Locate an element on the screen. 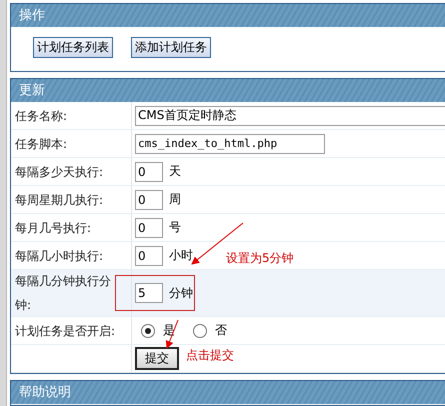 The height and width of the screenshot is (406, 445). number-field: 5 is located at coordinates (149, 293).